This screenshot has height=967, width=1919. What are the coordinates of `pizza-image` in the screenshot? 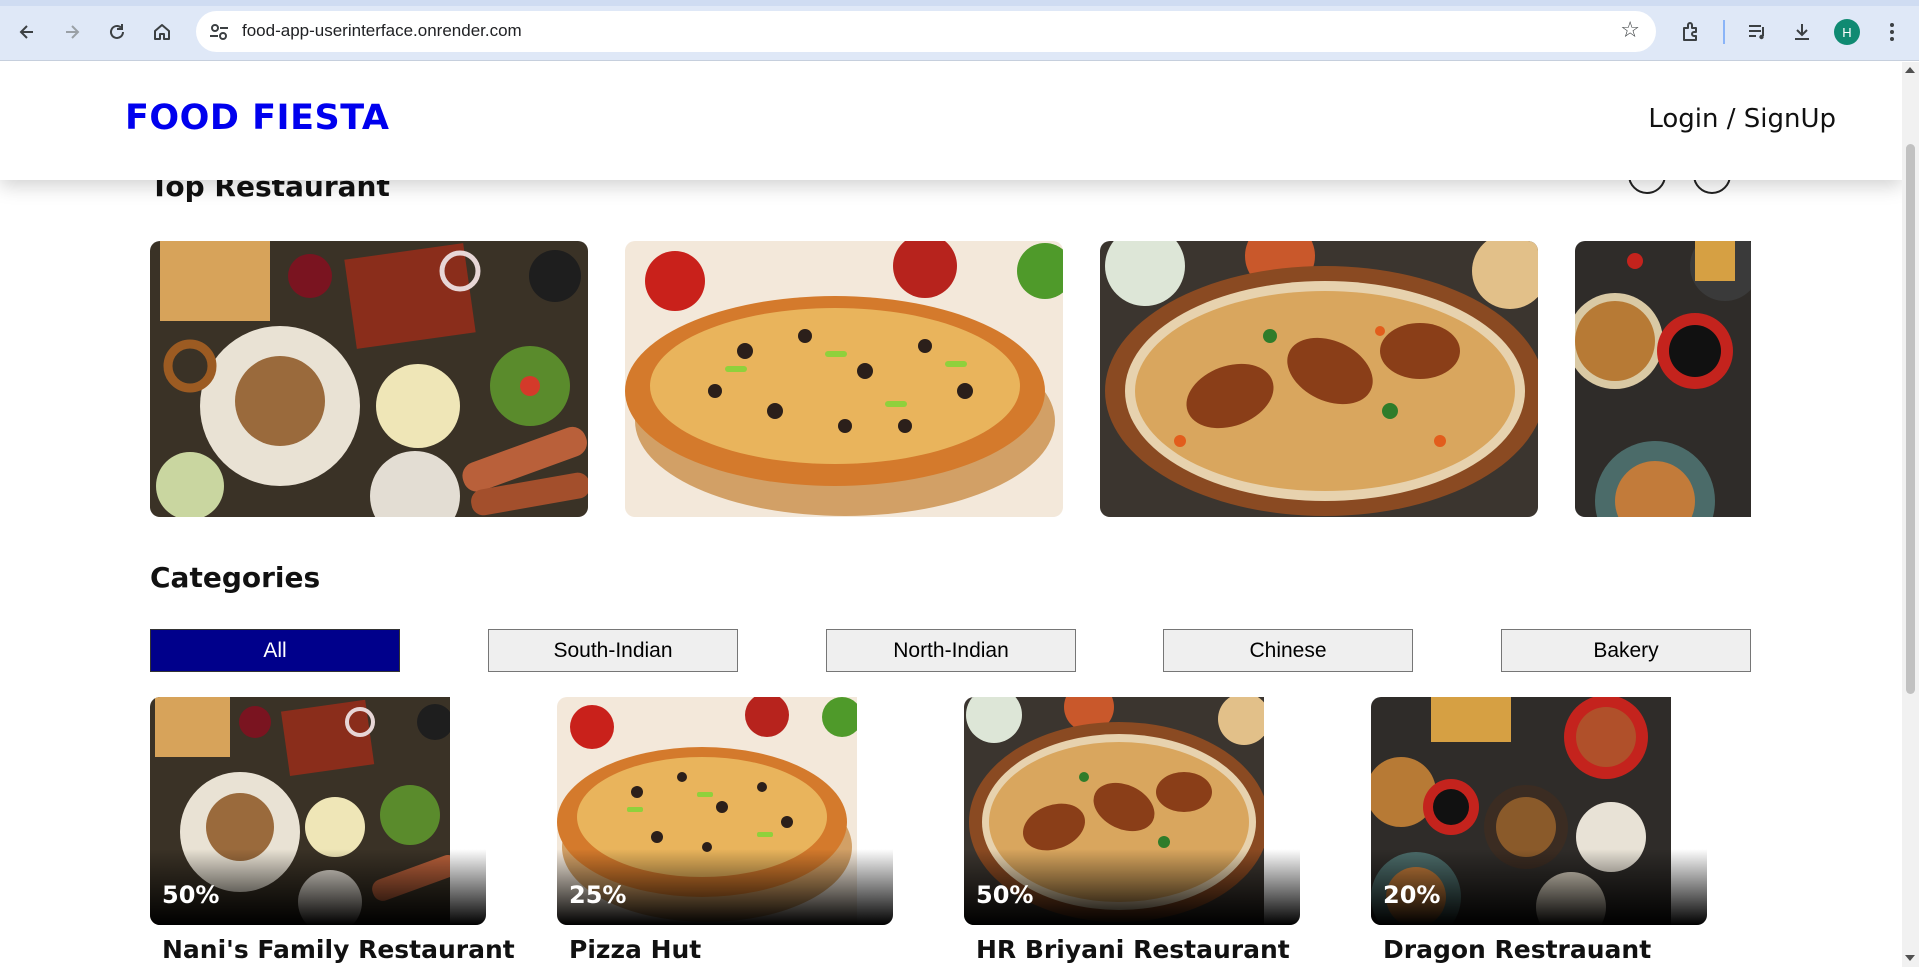 It's located at (844, 379).